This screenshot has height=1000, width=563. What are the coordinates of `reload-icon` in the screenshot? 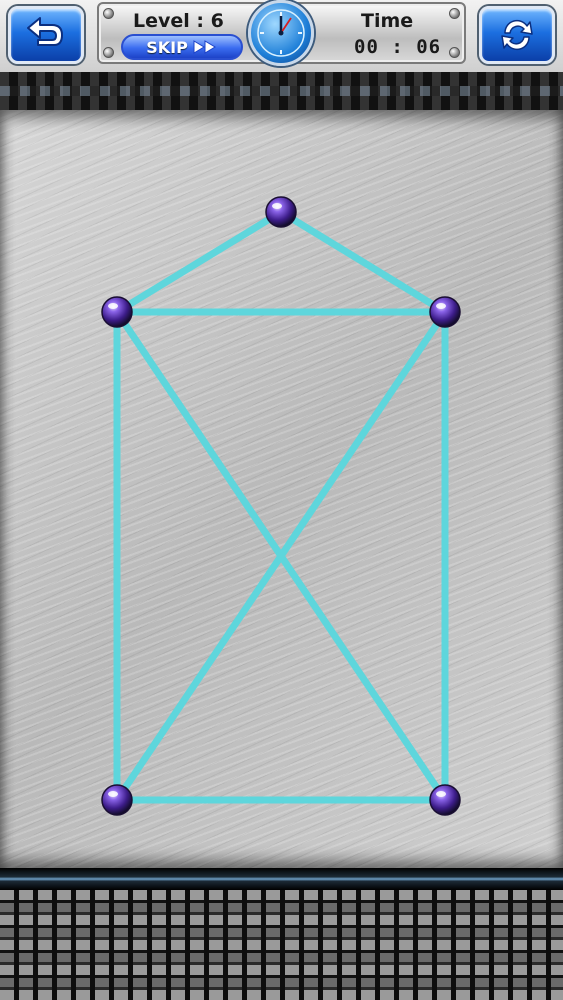 It's located at (517, 35).